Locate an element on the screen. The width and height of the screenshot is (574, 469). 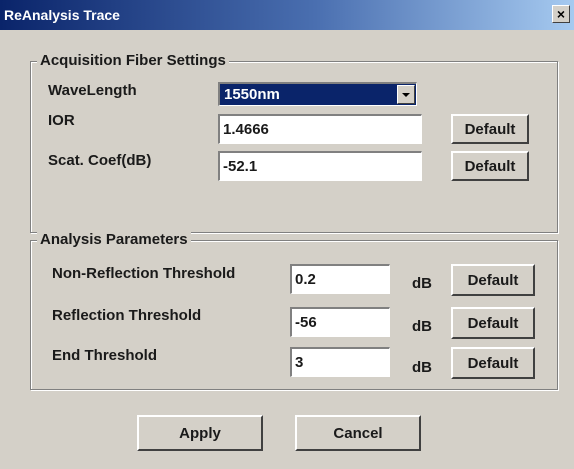
end-default-button: Default is located at coordinates (493, 363).